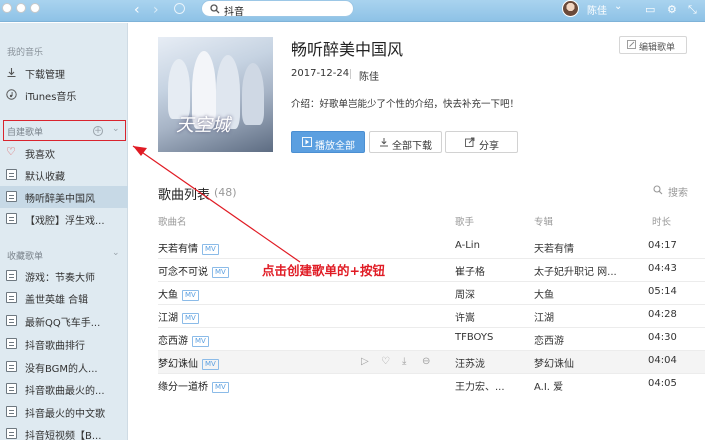  Describe the element at coordinates (178, 293) in the screenshot. I see `song-name: 大鱼 MV` at that location.